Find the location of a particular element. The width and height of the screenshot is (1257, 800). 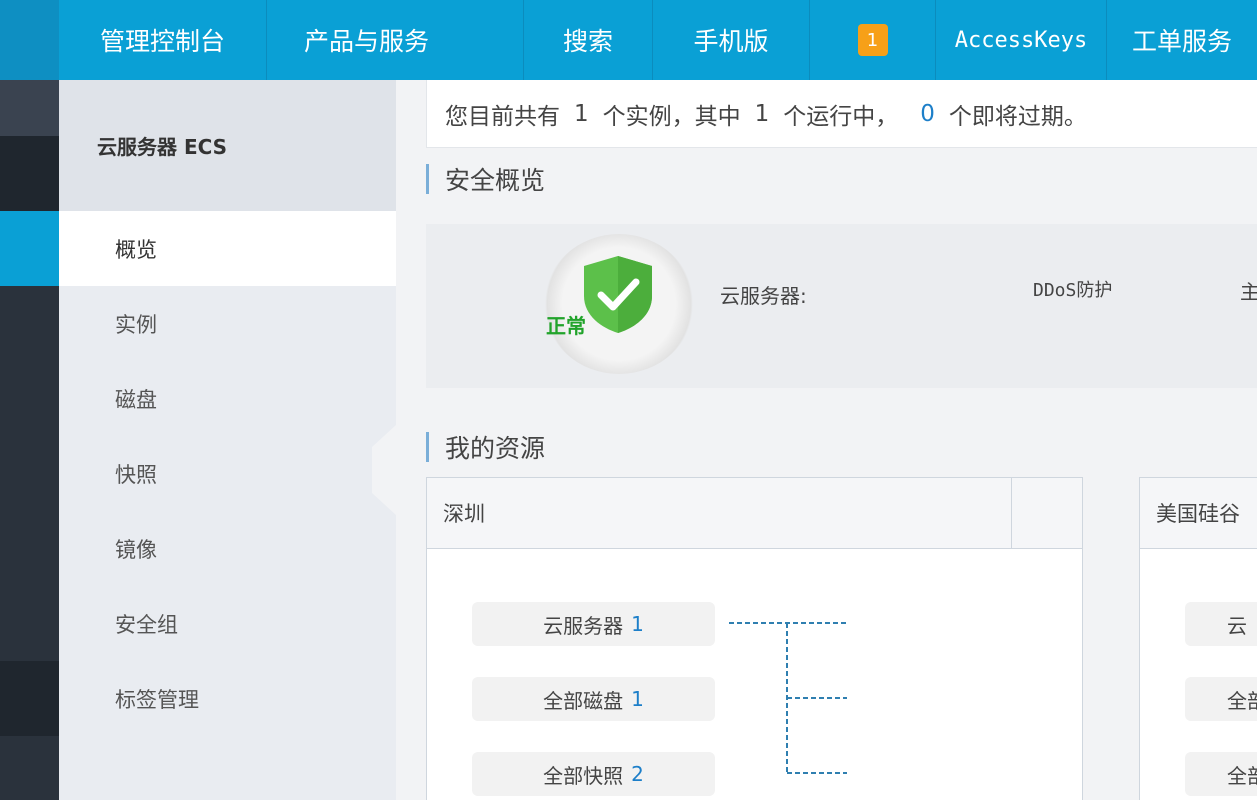

summary-total: 1 is located at coordinates (581, 113).